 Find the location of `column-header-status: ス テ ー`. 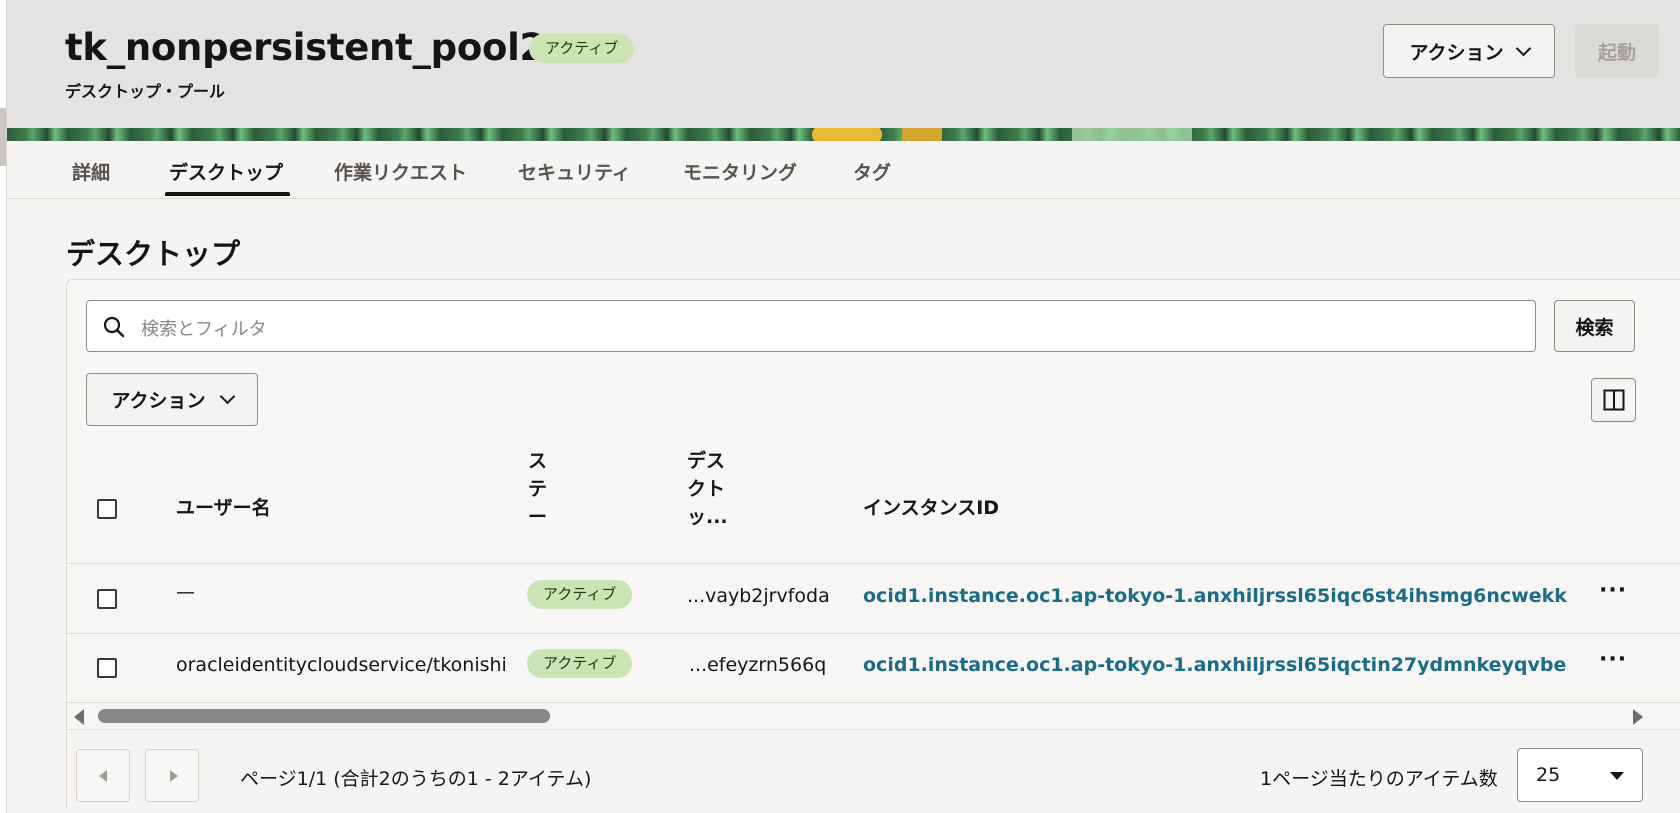

column-header-status: ス テ ー is located at coordinates (537, 489).